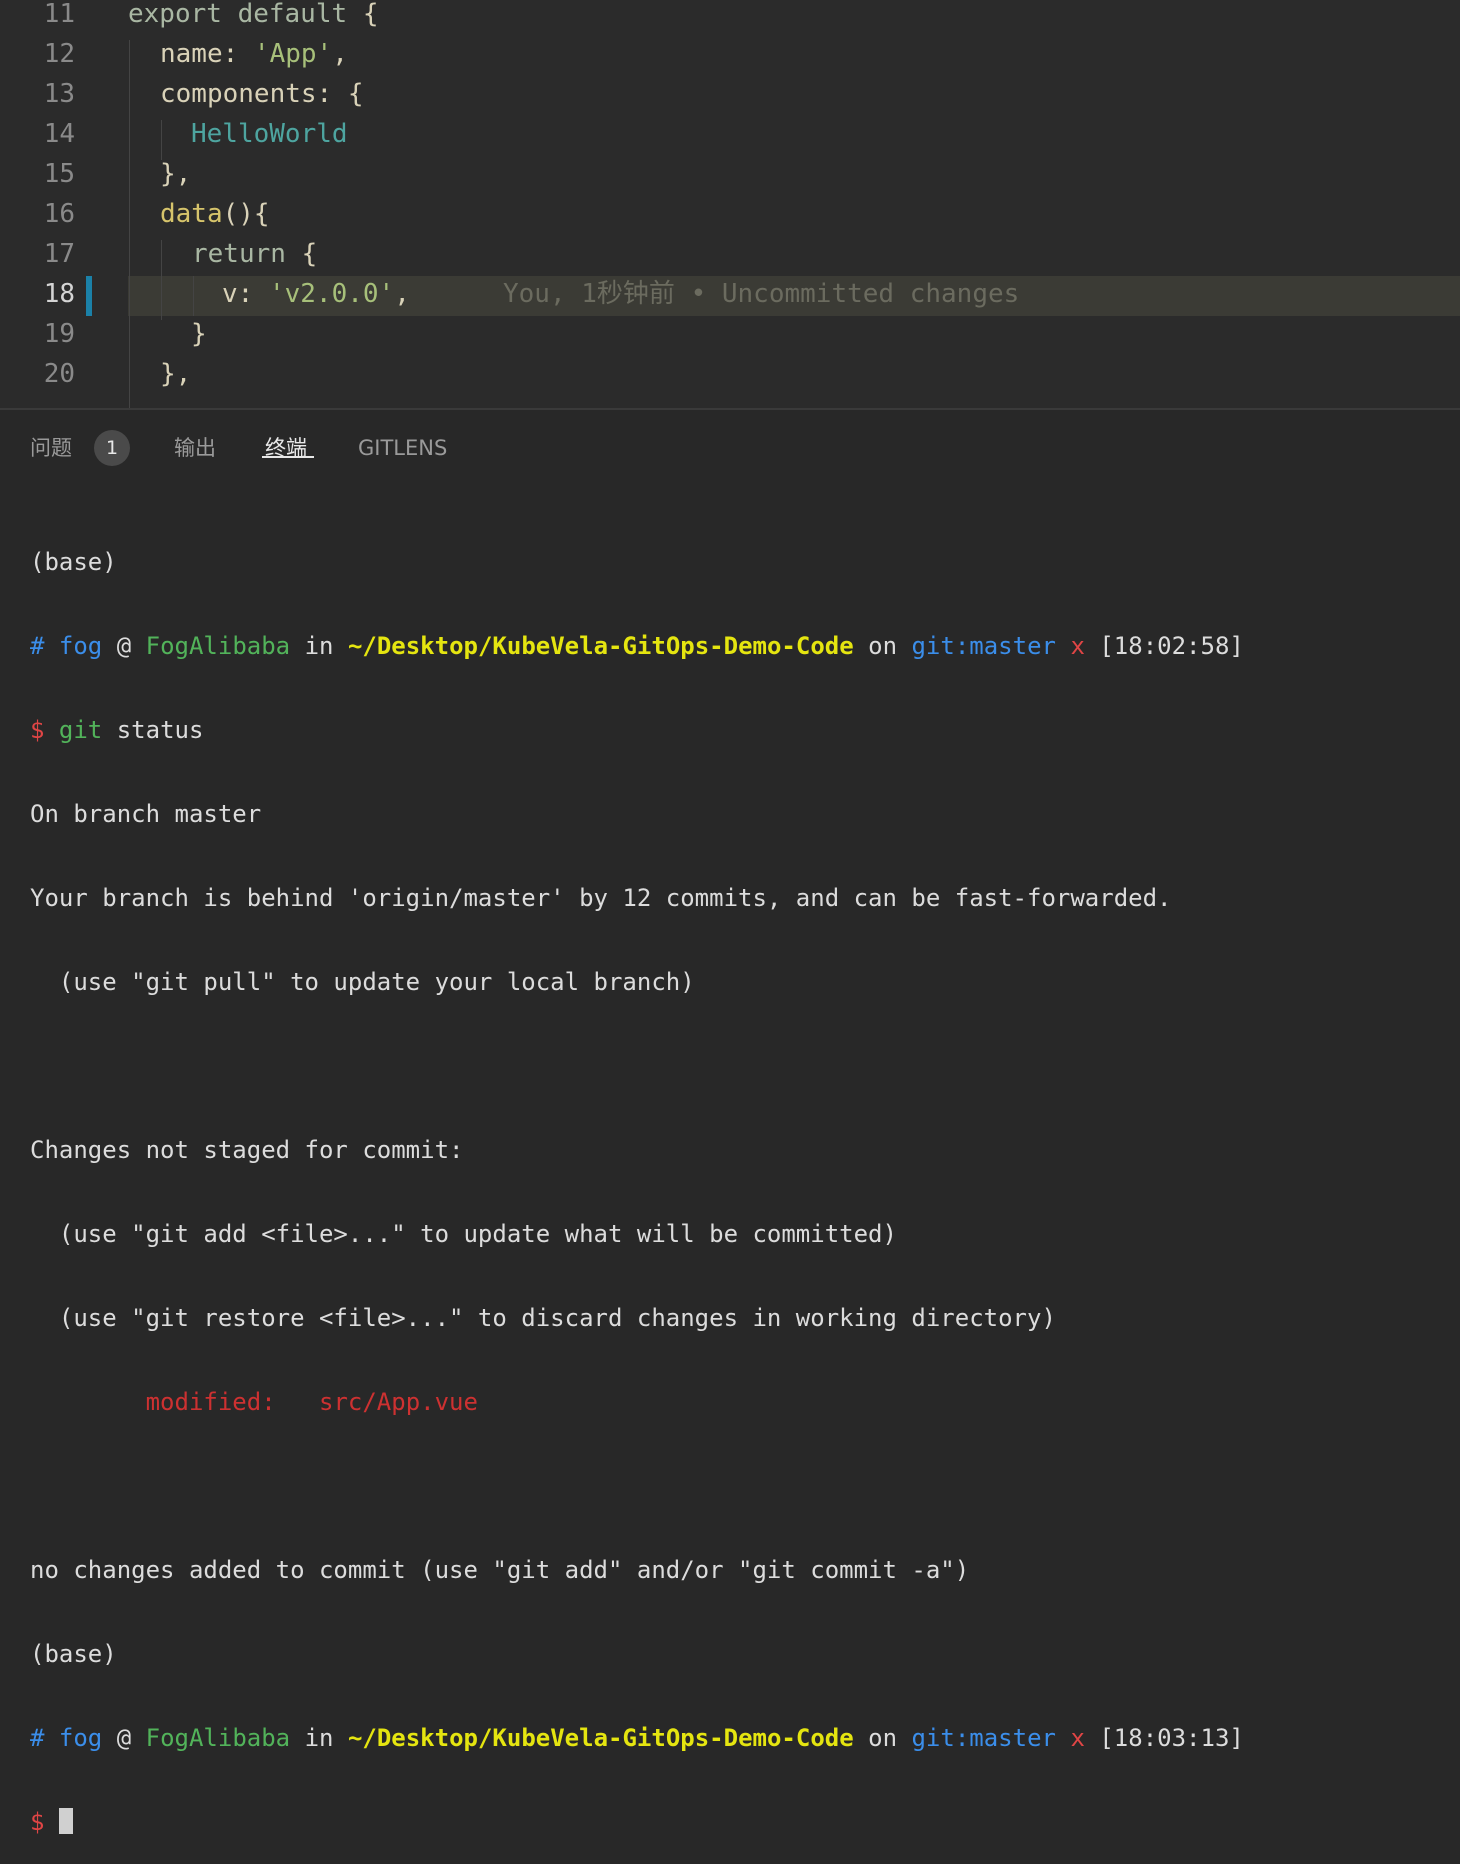  Describe the element at coordinates (247, 1150) in the screenshot. I see `terminal-line: Changes not staged for commit:` at that location.